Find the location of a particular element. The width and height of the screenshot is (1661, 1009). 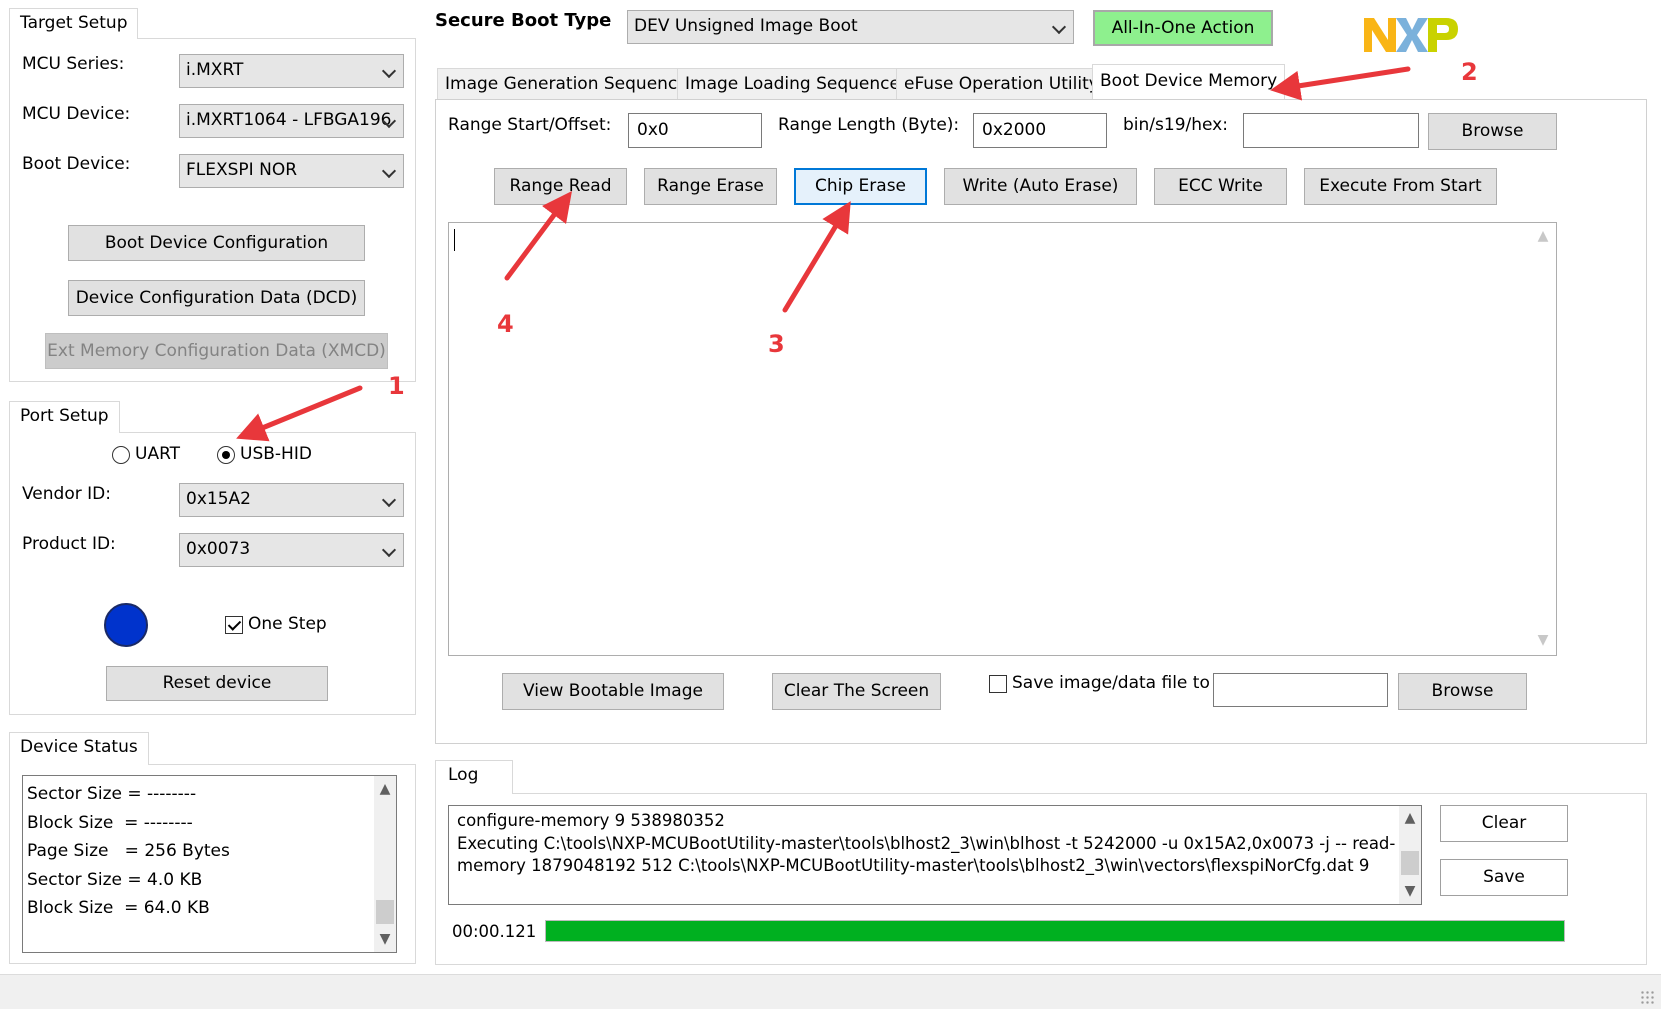

annotation-label-2: 2 is located at coordinates (1469, 72).